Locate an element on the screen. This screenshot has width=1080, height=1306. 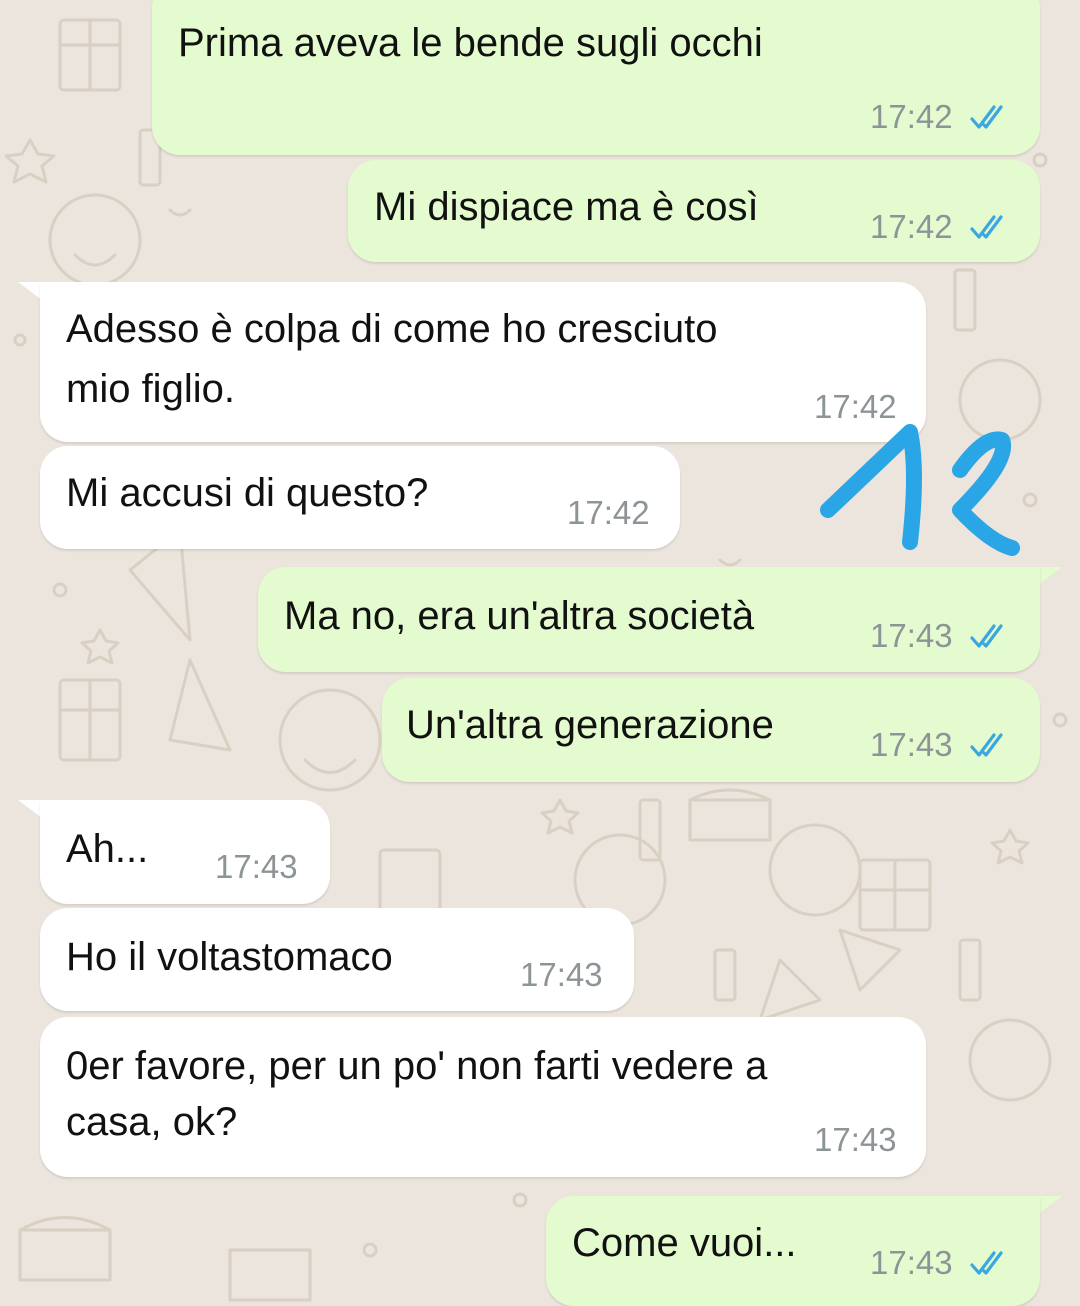
message-text: Ma no, era un'altra società is located at coordinates (519, 616).